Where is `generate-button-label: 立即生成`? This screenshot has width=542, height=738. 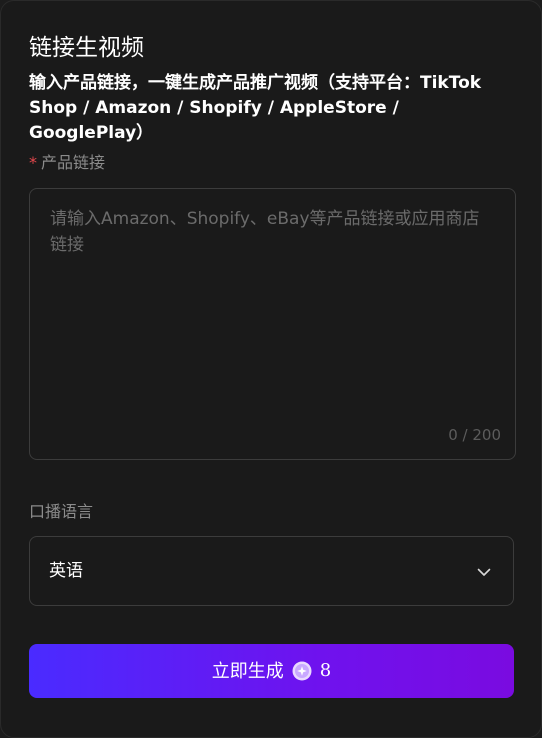
generate-button-label: 立即生成 is located at coordinates (247, 671).